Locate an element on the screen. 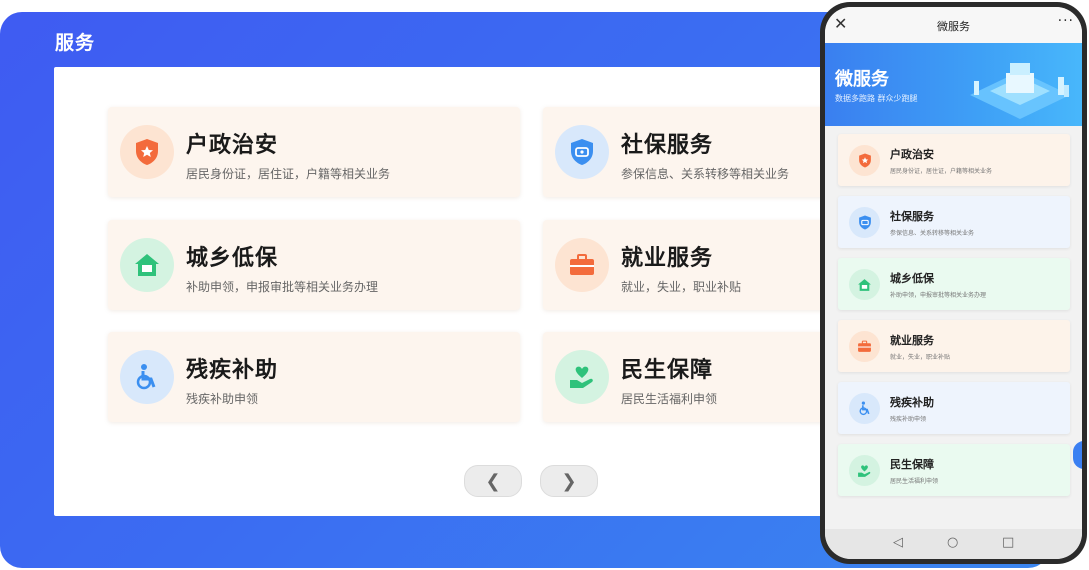 The image size is (1089, 570). mobile-card-desc: 居民身份证，居住证，户籍等相关业务 is located at coordinates (941, 171).